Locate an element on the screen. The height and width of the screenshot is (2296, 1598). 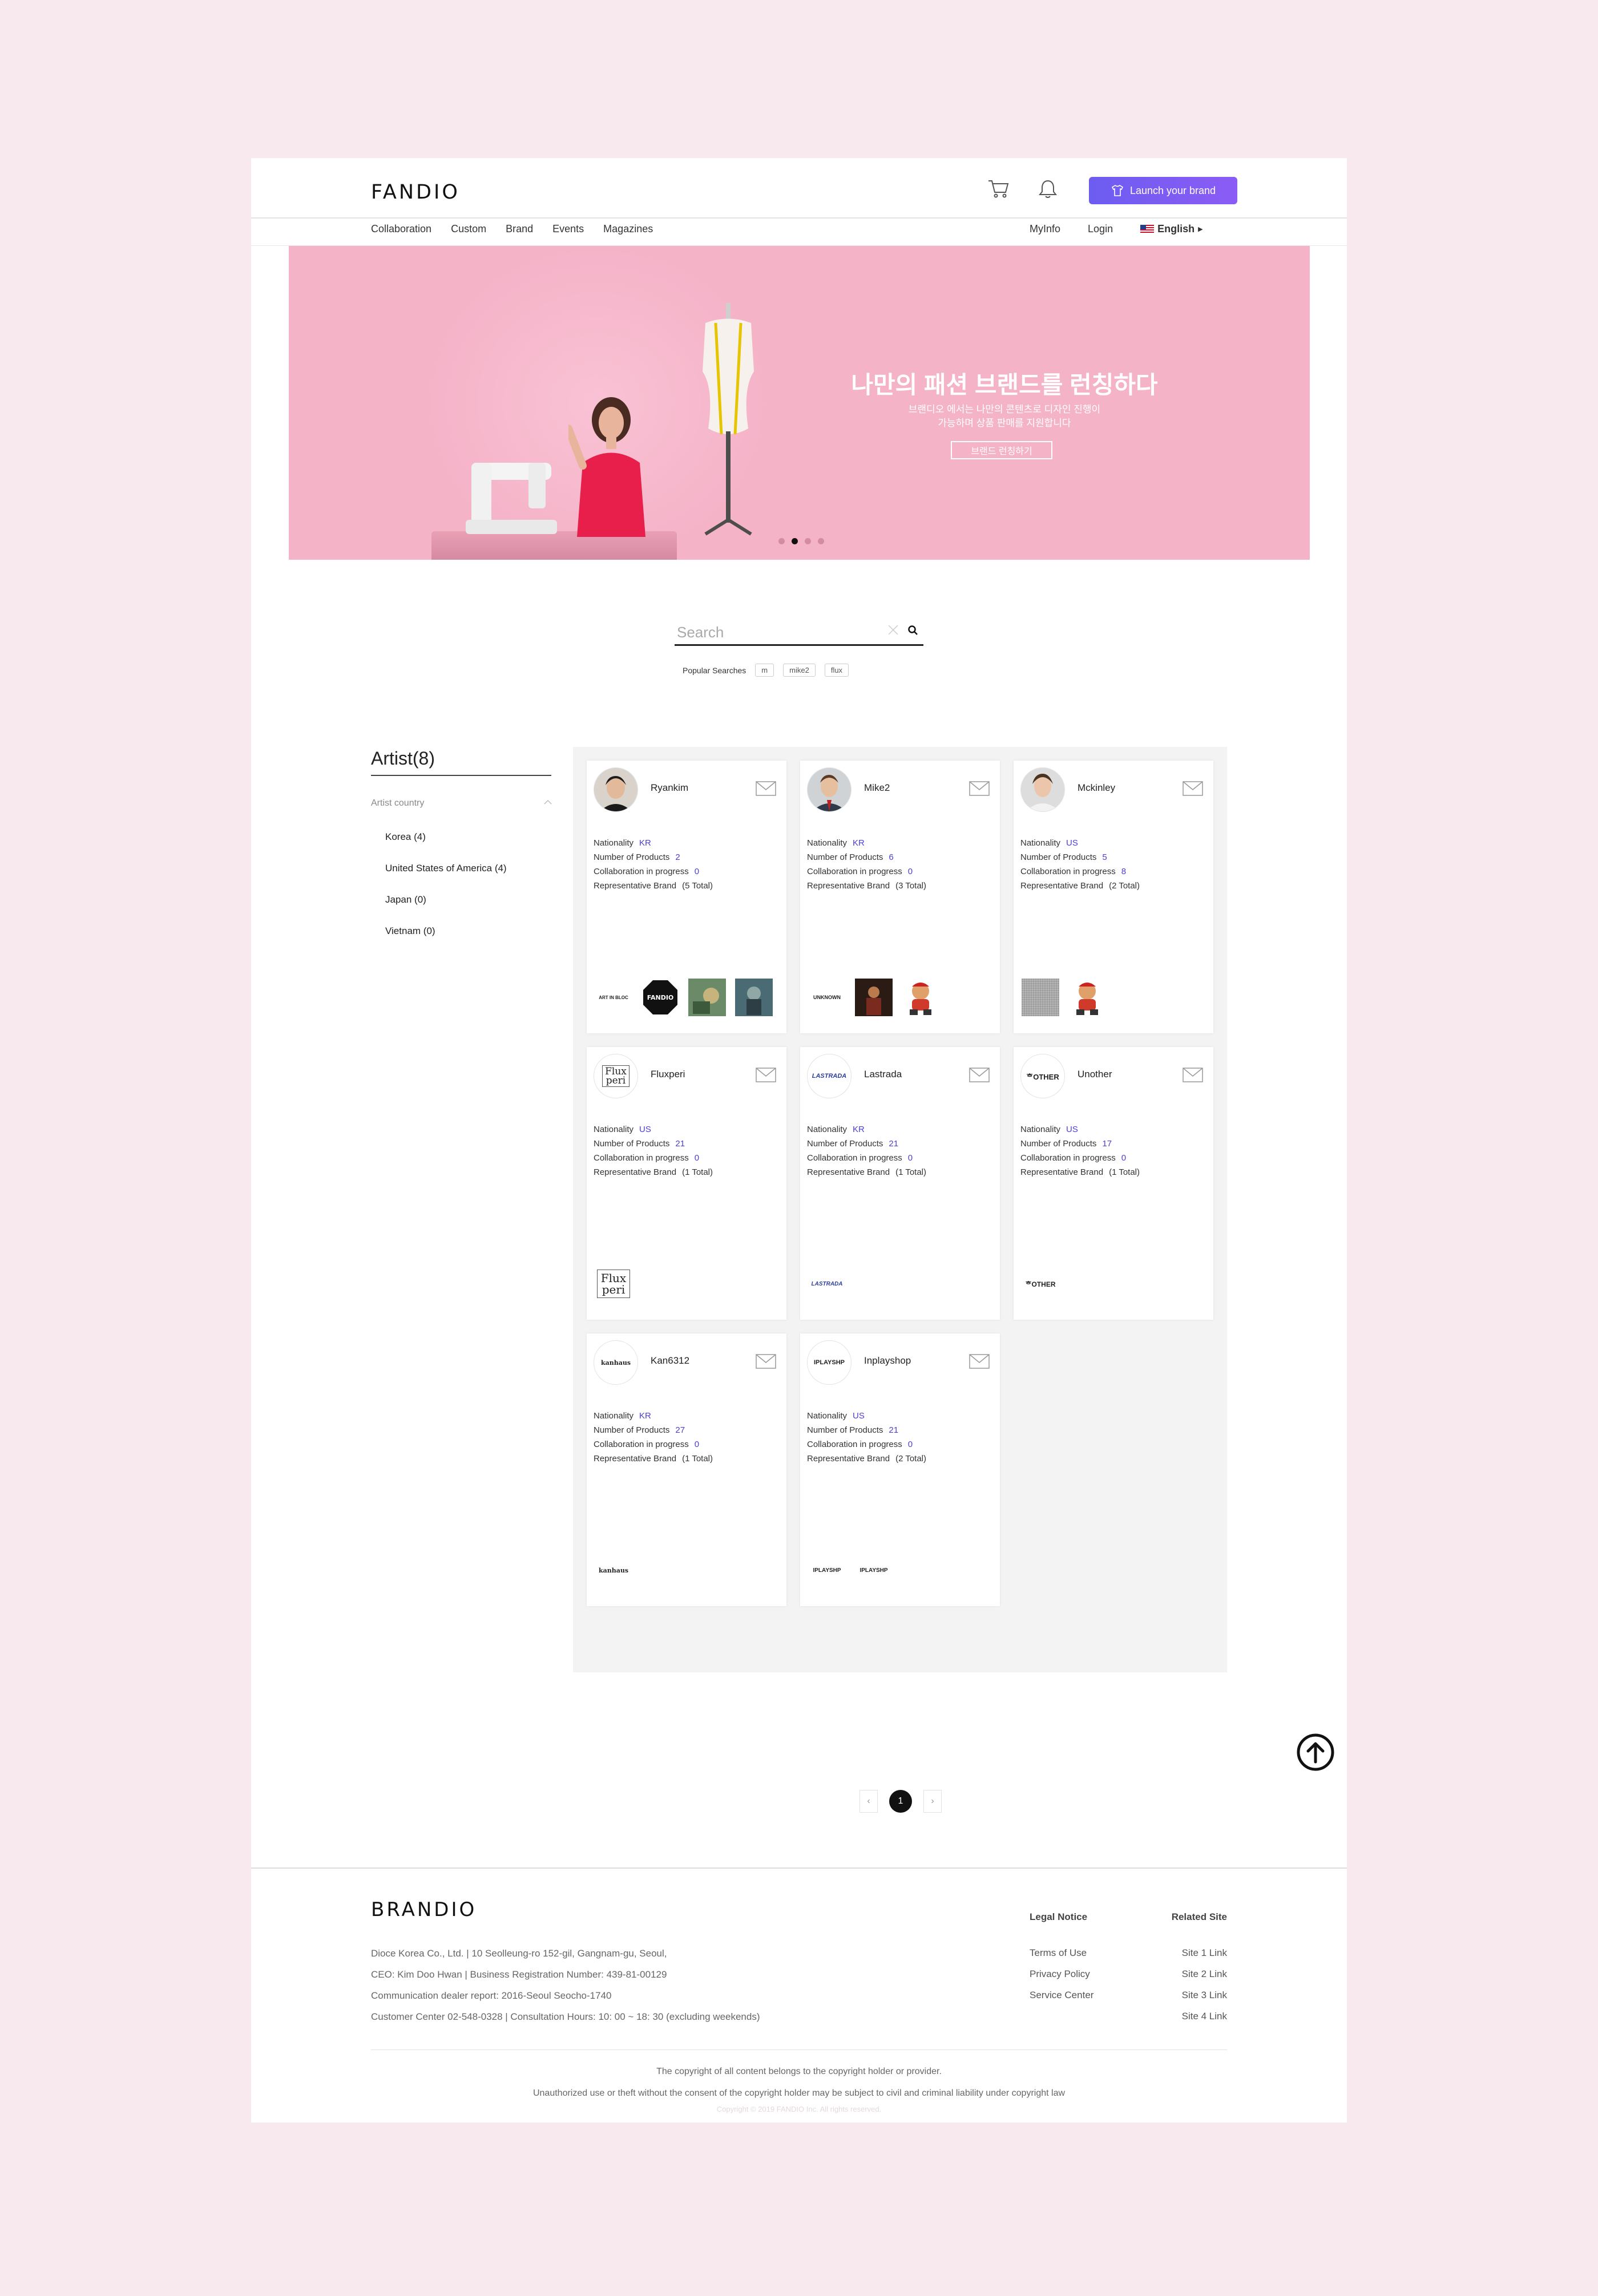
title-underline is located at coordinates (461, 775).